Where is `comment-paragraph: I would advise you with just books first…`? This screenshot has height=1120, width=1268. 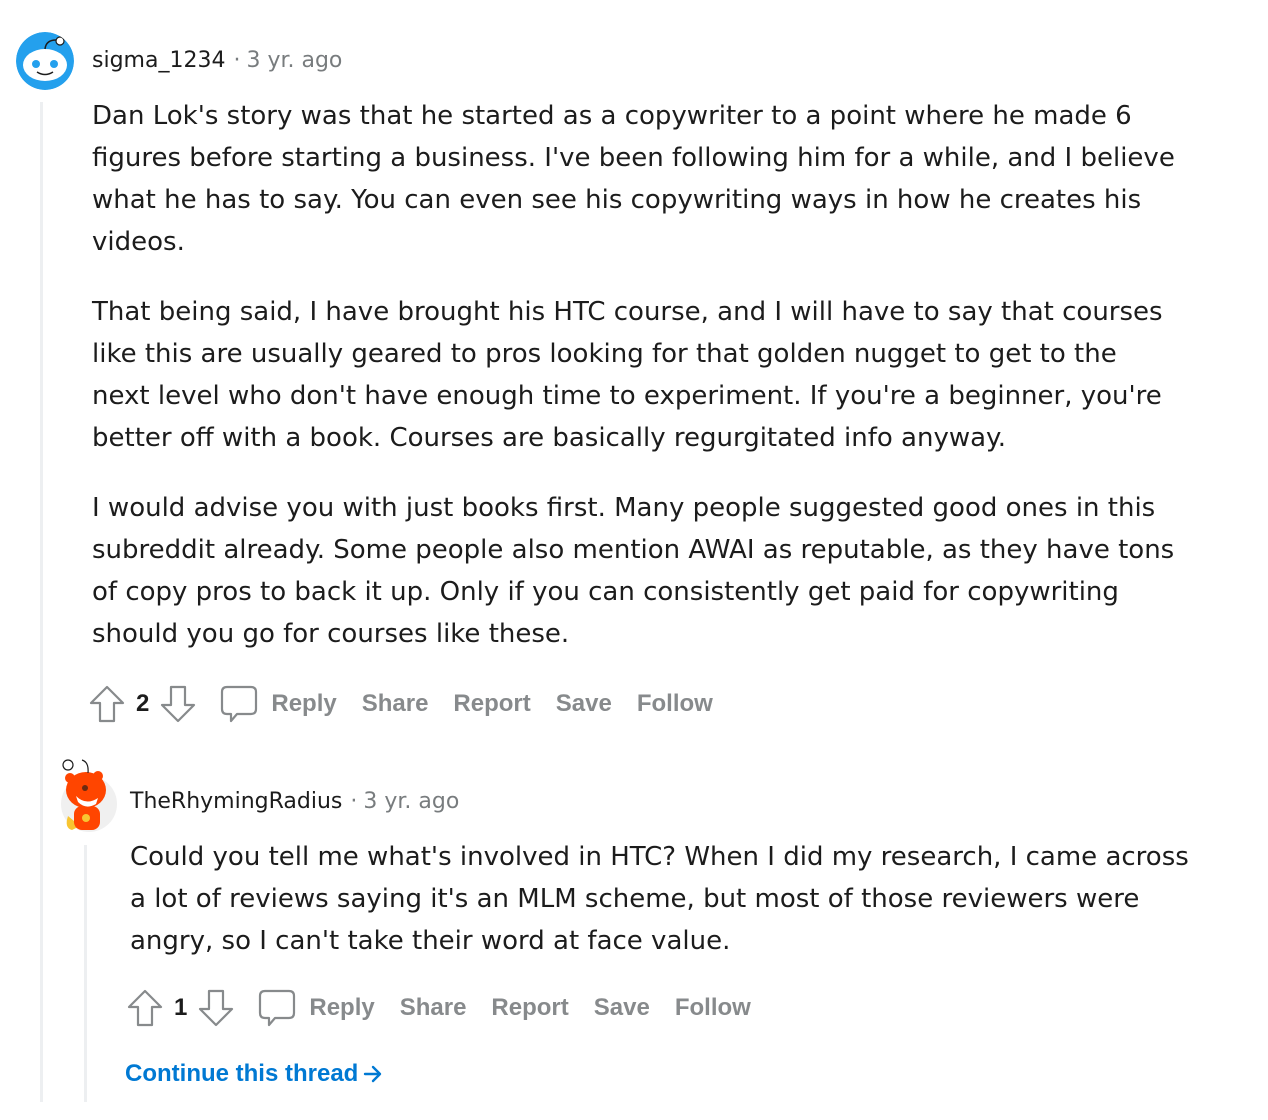
comment-paragraph: I would advise you with just books first… is located at coordinates (633, 571).